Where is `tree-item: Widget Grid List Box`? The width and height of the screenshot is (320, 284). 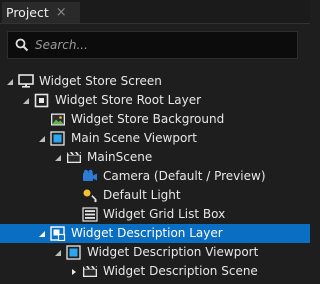 tree-item: Widget Grid List Box is located at coordinates (155, 214).